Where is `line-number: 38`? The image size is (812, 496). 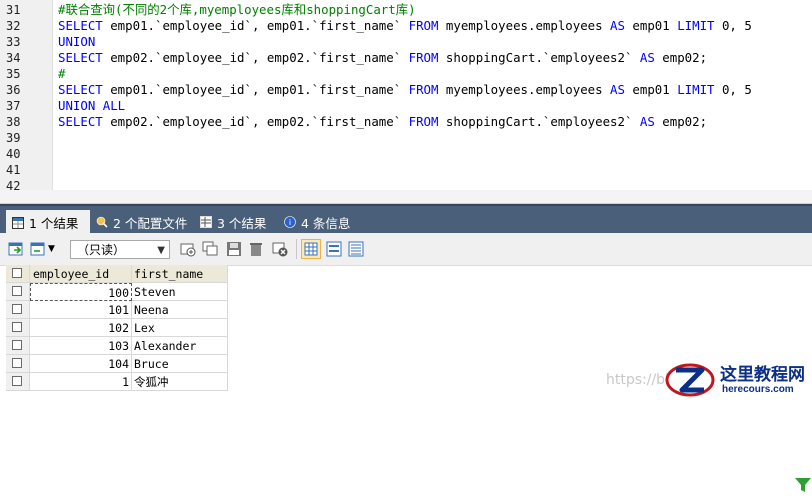 line-number: 38 is located at coordinates (13, 122).